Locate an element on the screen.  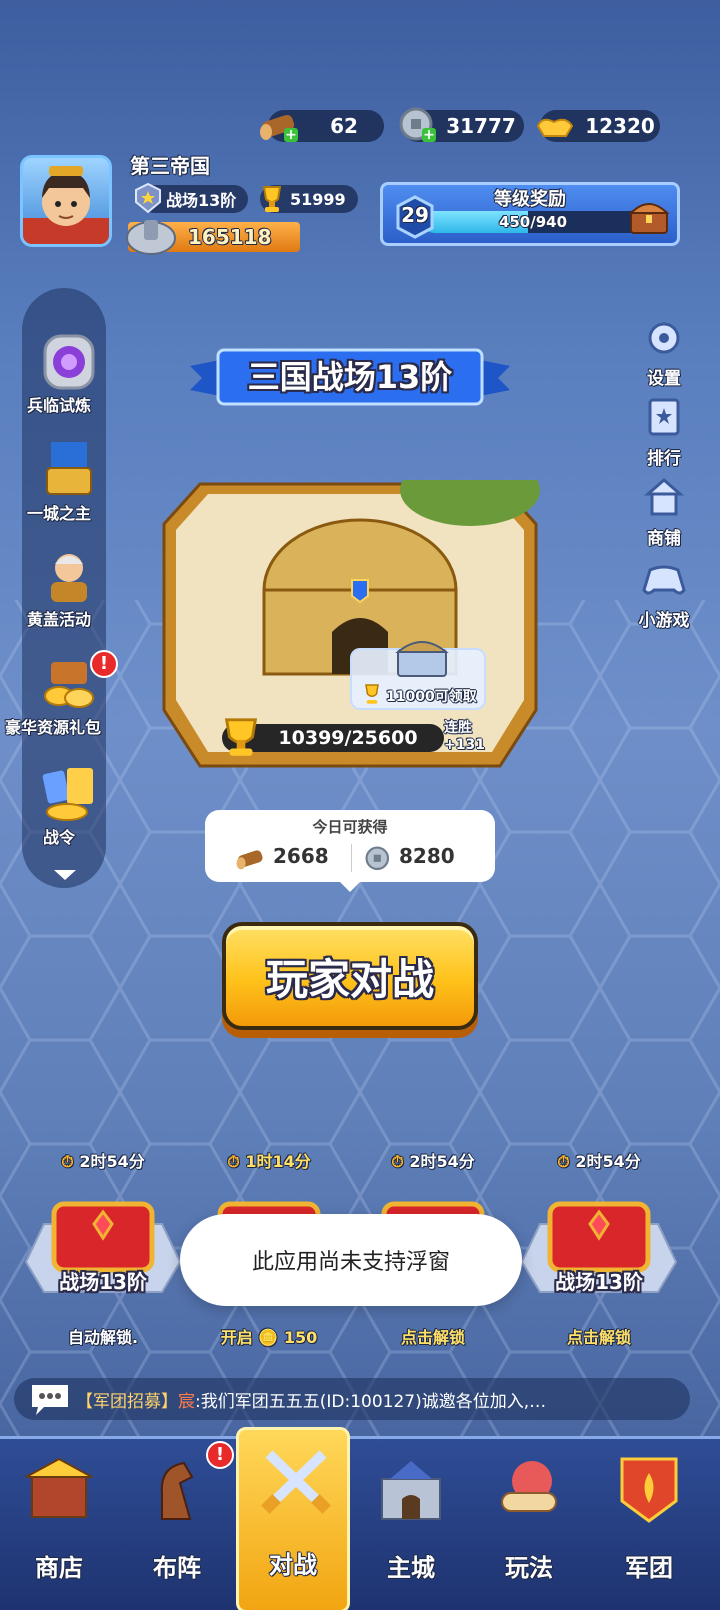
warlord-portrait-icon is located at coordinates (66, 205).